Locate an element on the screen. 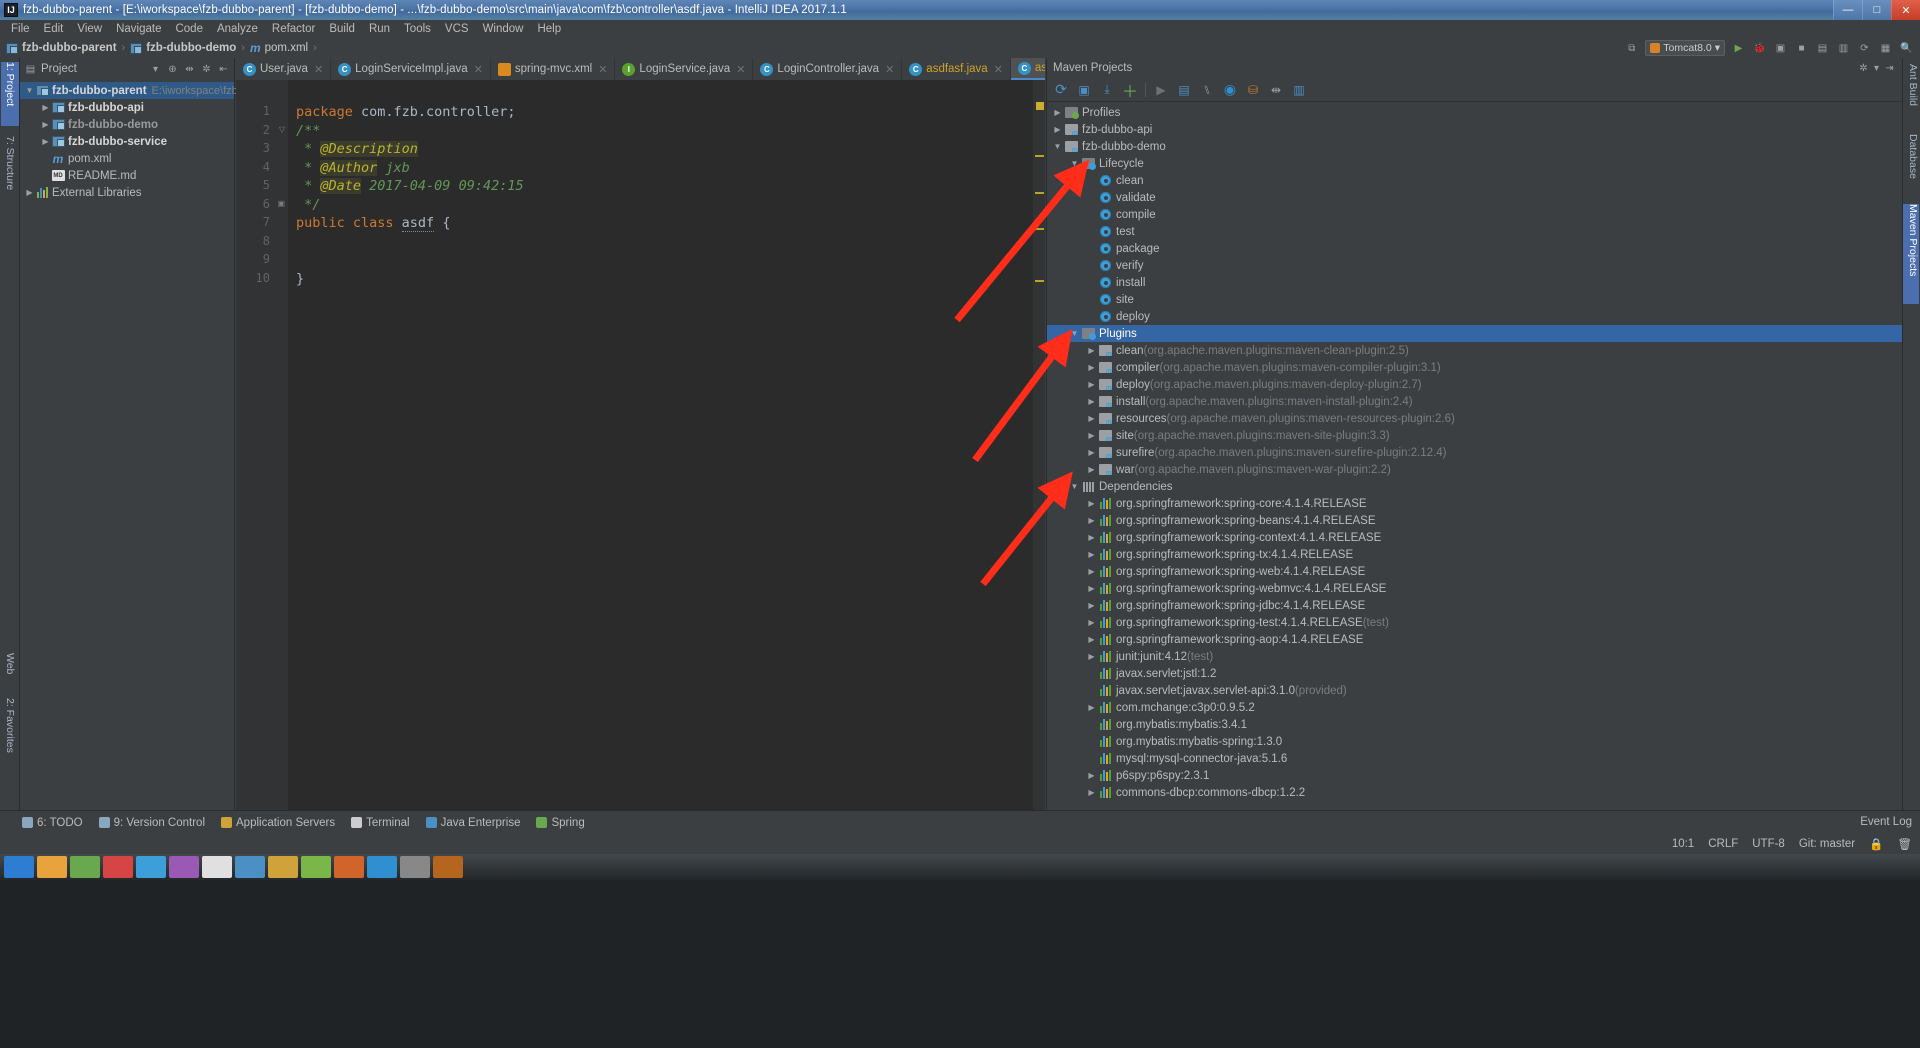 The height and width of the screenshot is (1048, 1920). project-tree-row: ▶ External Libraries is located at coordinates (127, 192).